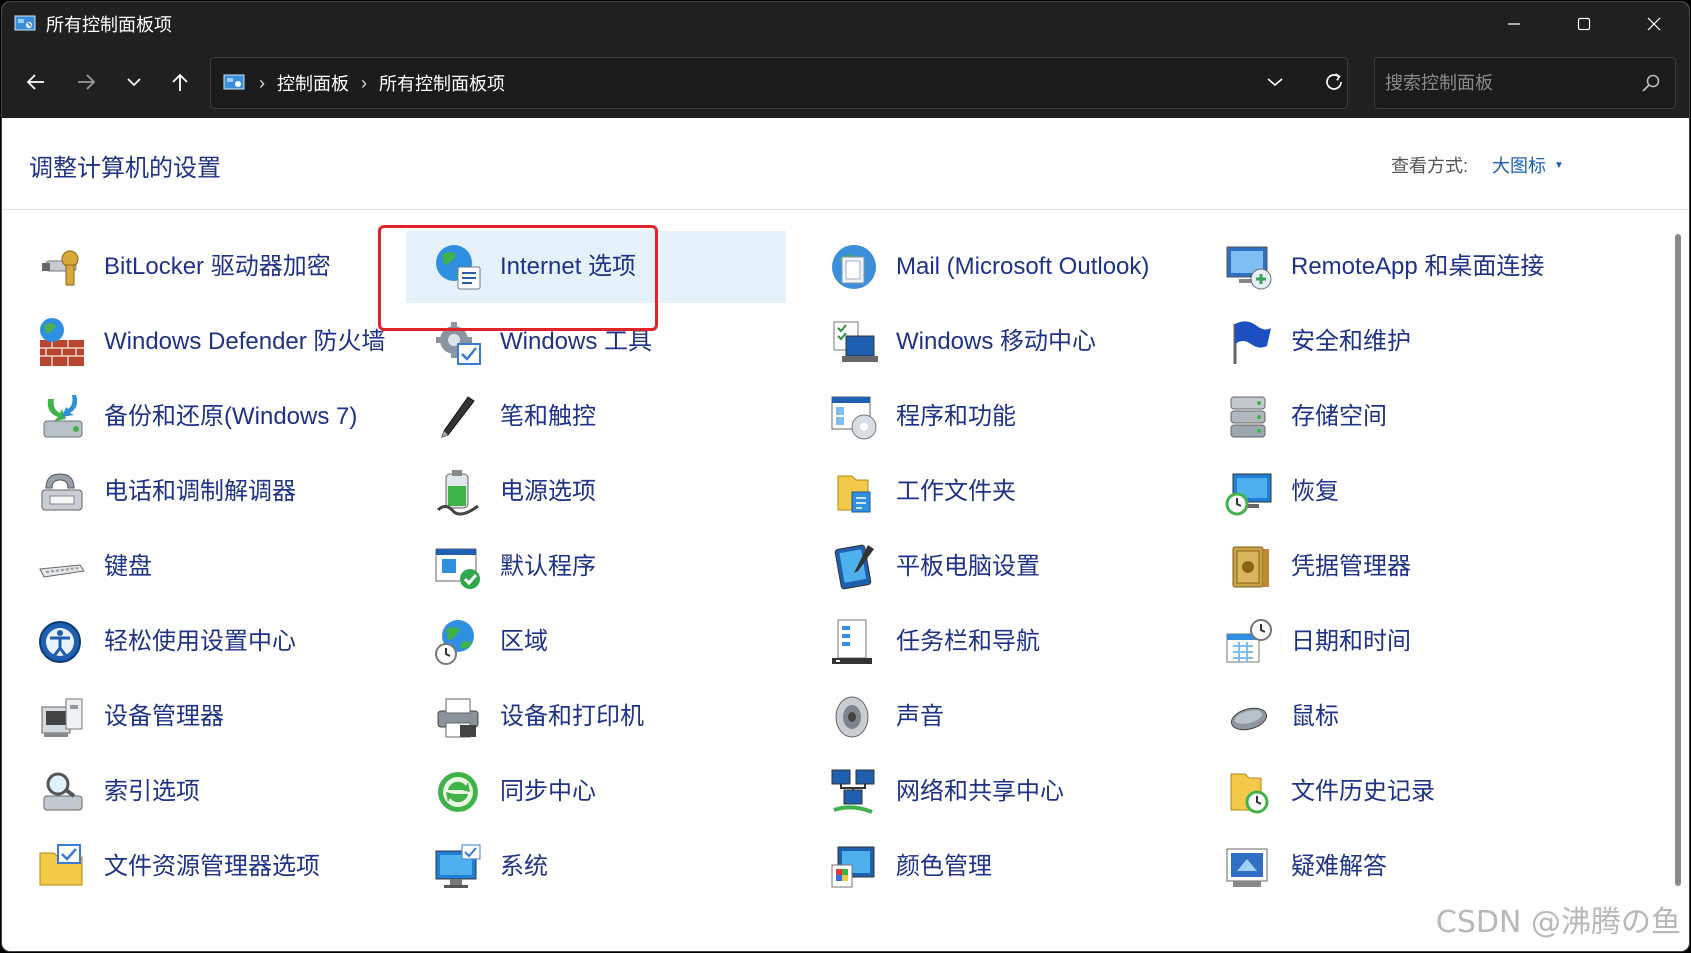 Image resolution: width=1691 pixels, height=953 pixels. What do you see at coordinates (1678, 560) in the screenshot?
I see `vertical-scrollbar` at bounding box center [1678, 560].